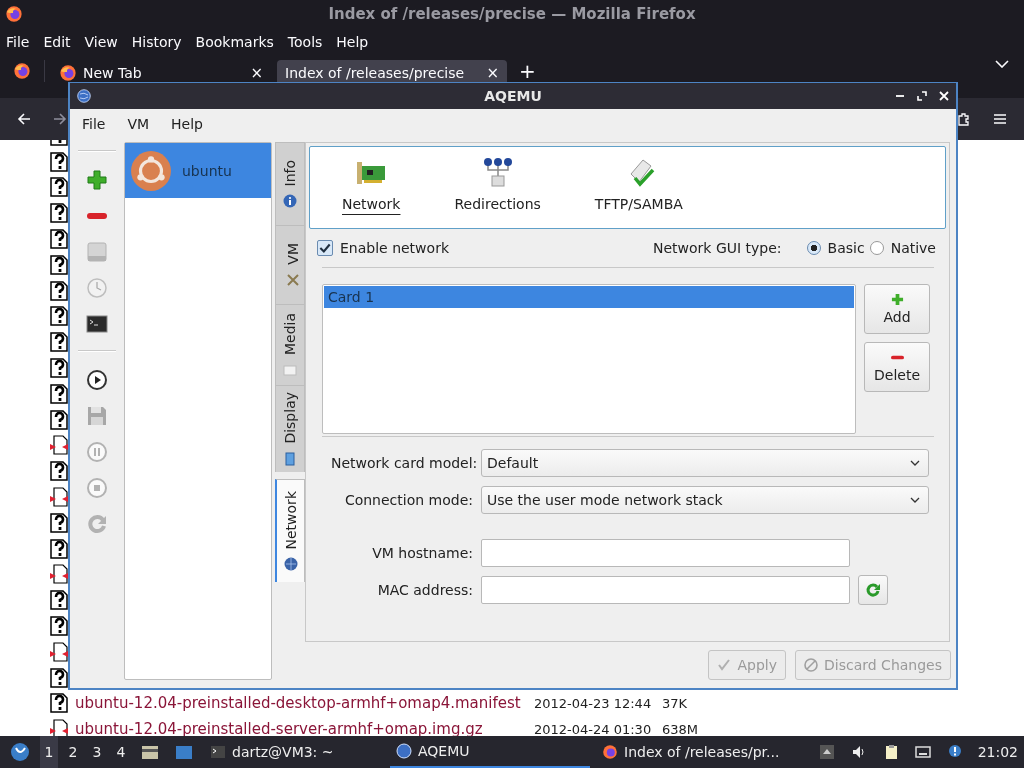  I want to click on field-label: MAC address:, so click(424, 590).